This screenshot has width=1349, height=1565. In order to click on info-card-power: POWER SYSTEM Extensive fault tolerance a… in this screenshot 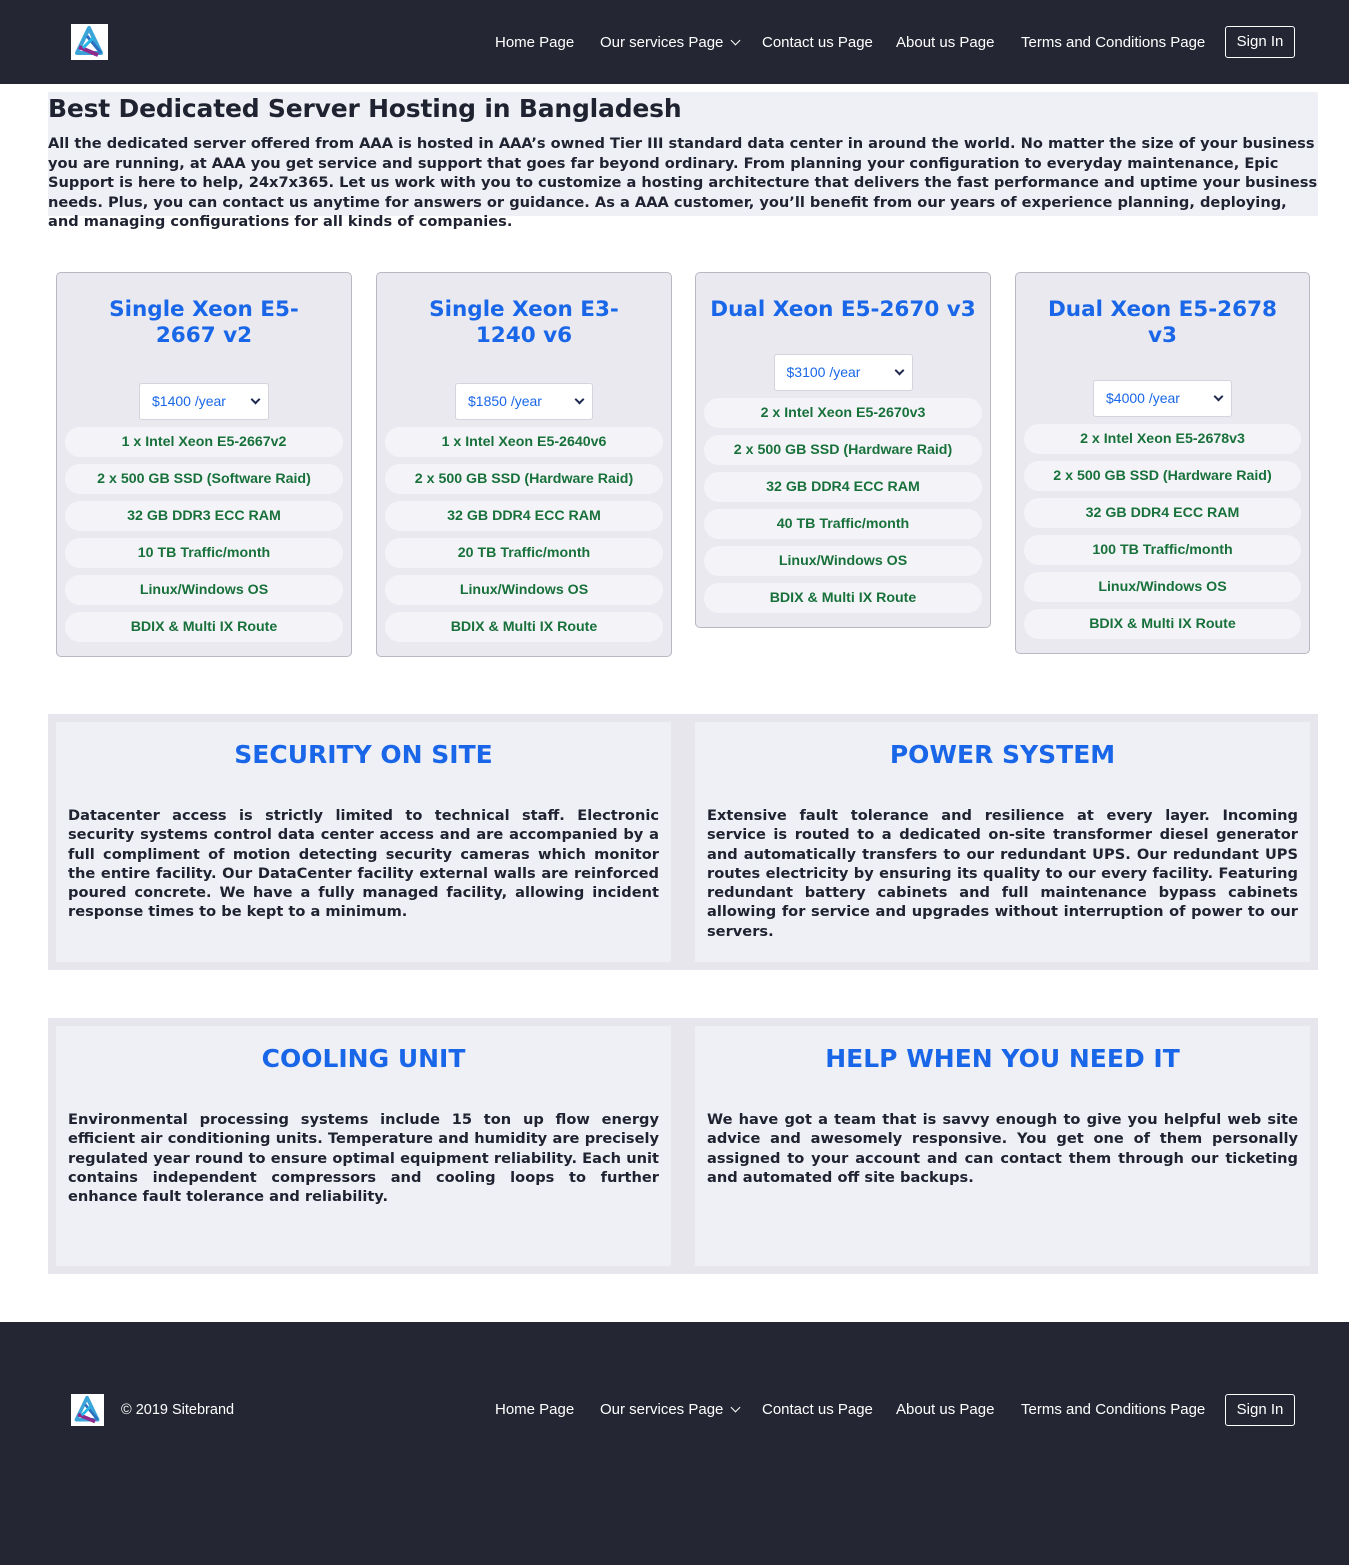, I will do `click(1002, 842)`.